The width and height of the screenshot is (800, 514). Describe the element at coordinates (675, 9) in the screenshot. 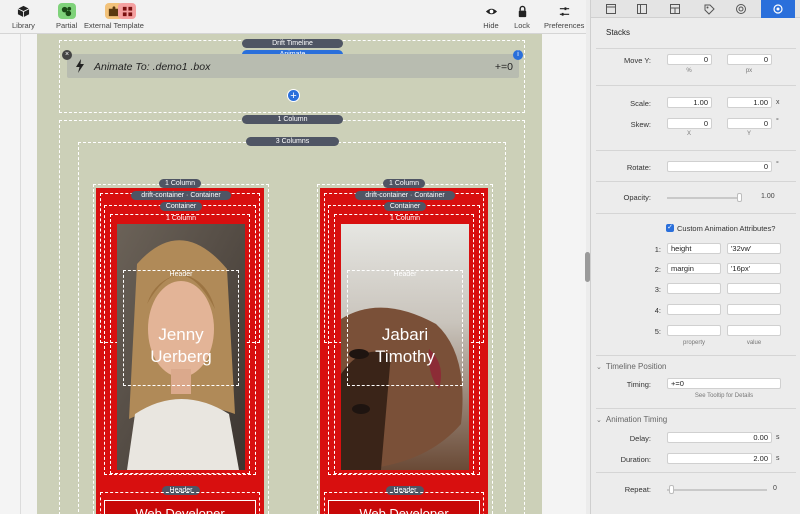

I see `tab-layout-icon` at that location.